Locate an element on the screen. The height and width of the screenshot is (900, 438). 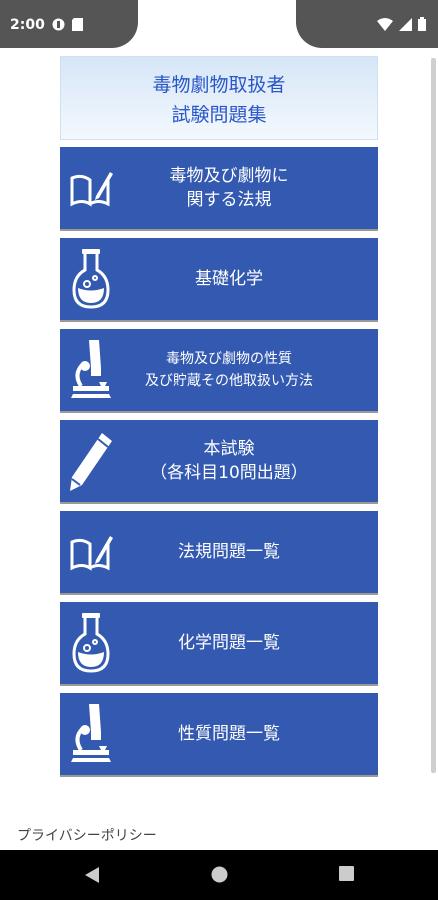
home-icon is located at coordinates (219, 874).